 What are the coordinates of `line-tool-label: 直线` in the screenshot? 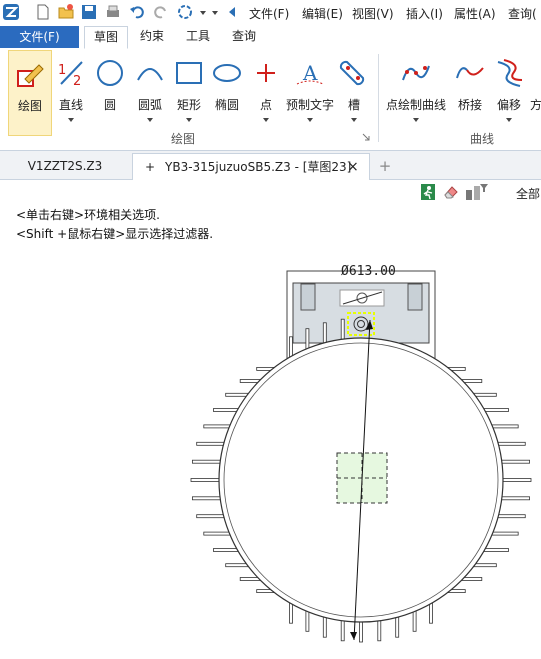 It's located at (70, 105).